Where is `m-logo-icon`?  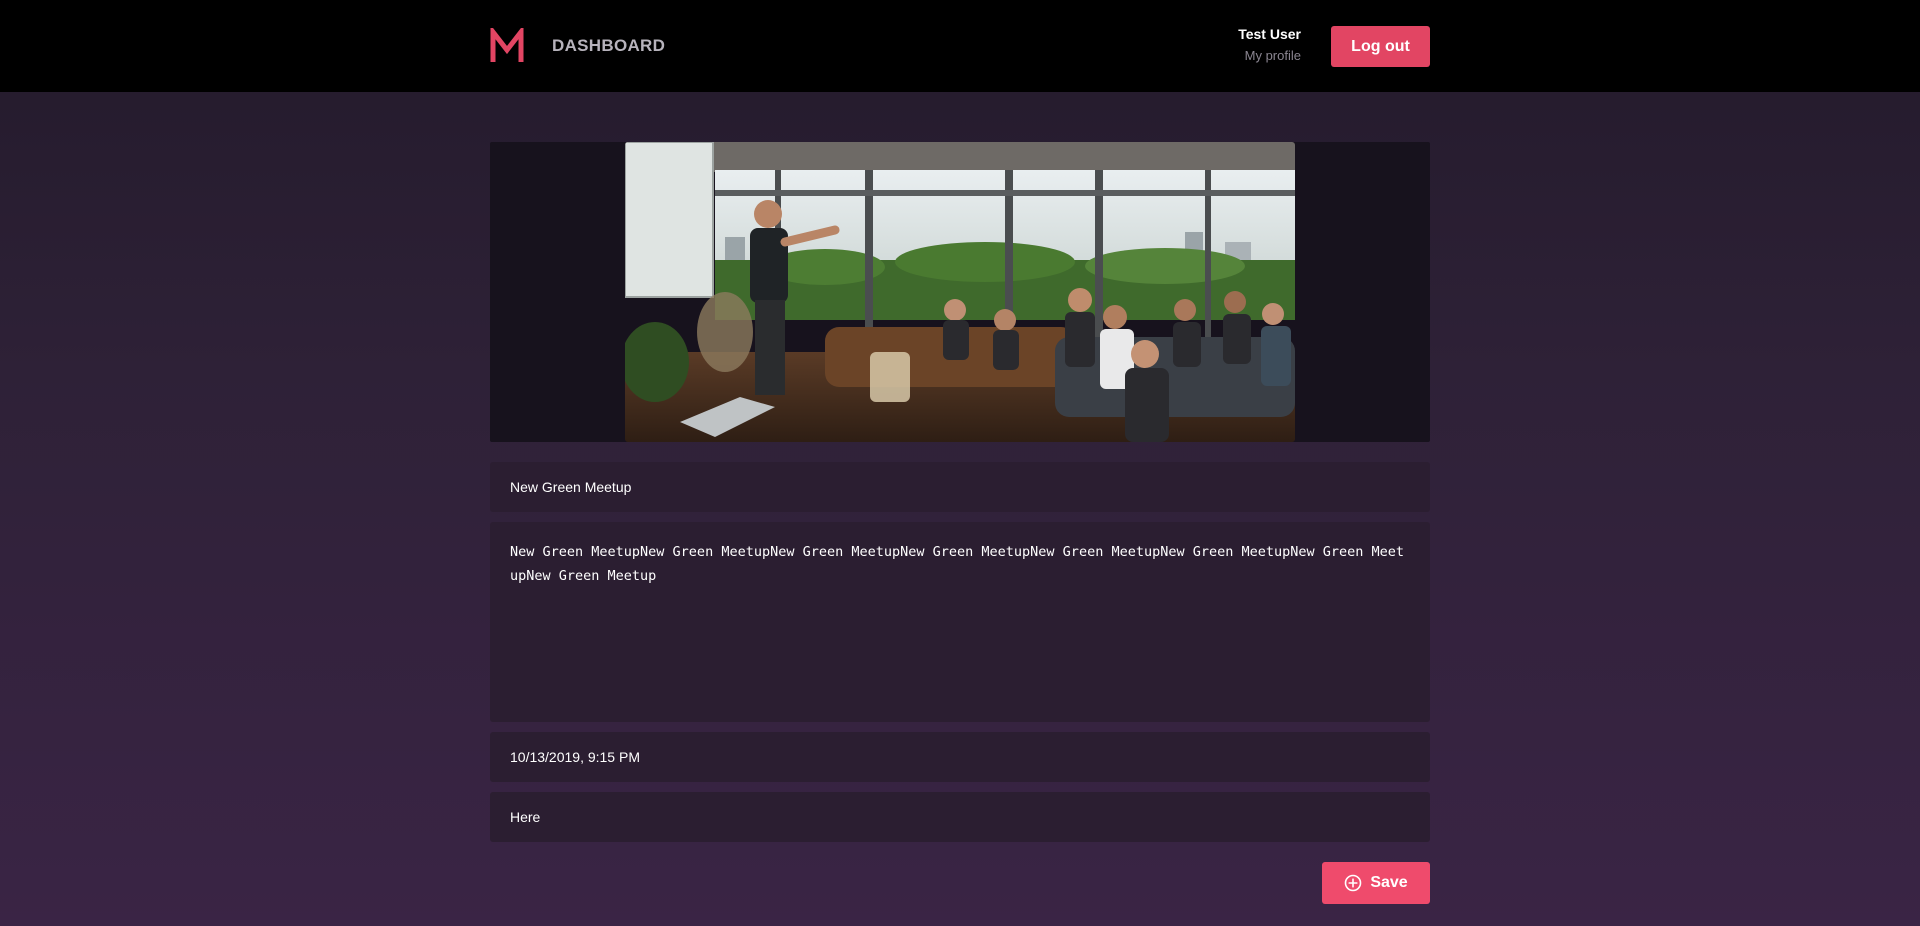 m-logo-icon is located at coordinates (507, 46).